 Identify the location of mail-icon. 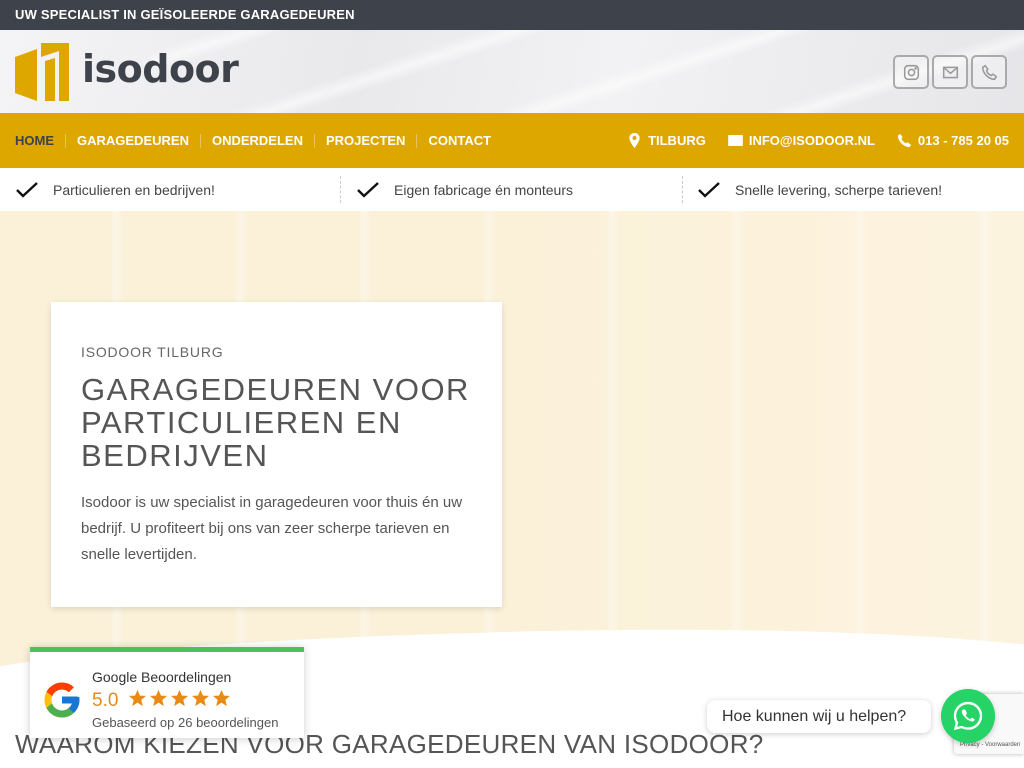
(950, 72).